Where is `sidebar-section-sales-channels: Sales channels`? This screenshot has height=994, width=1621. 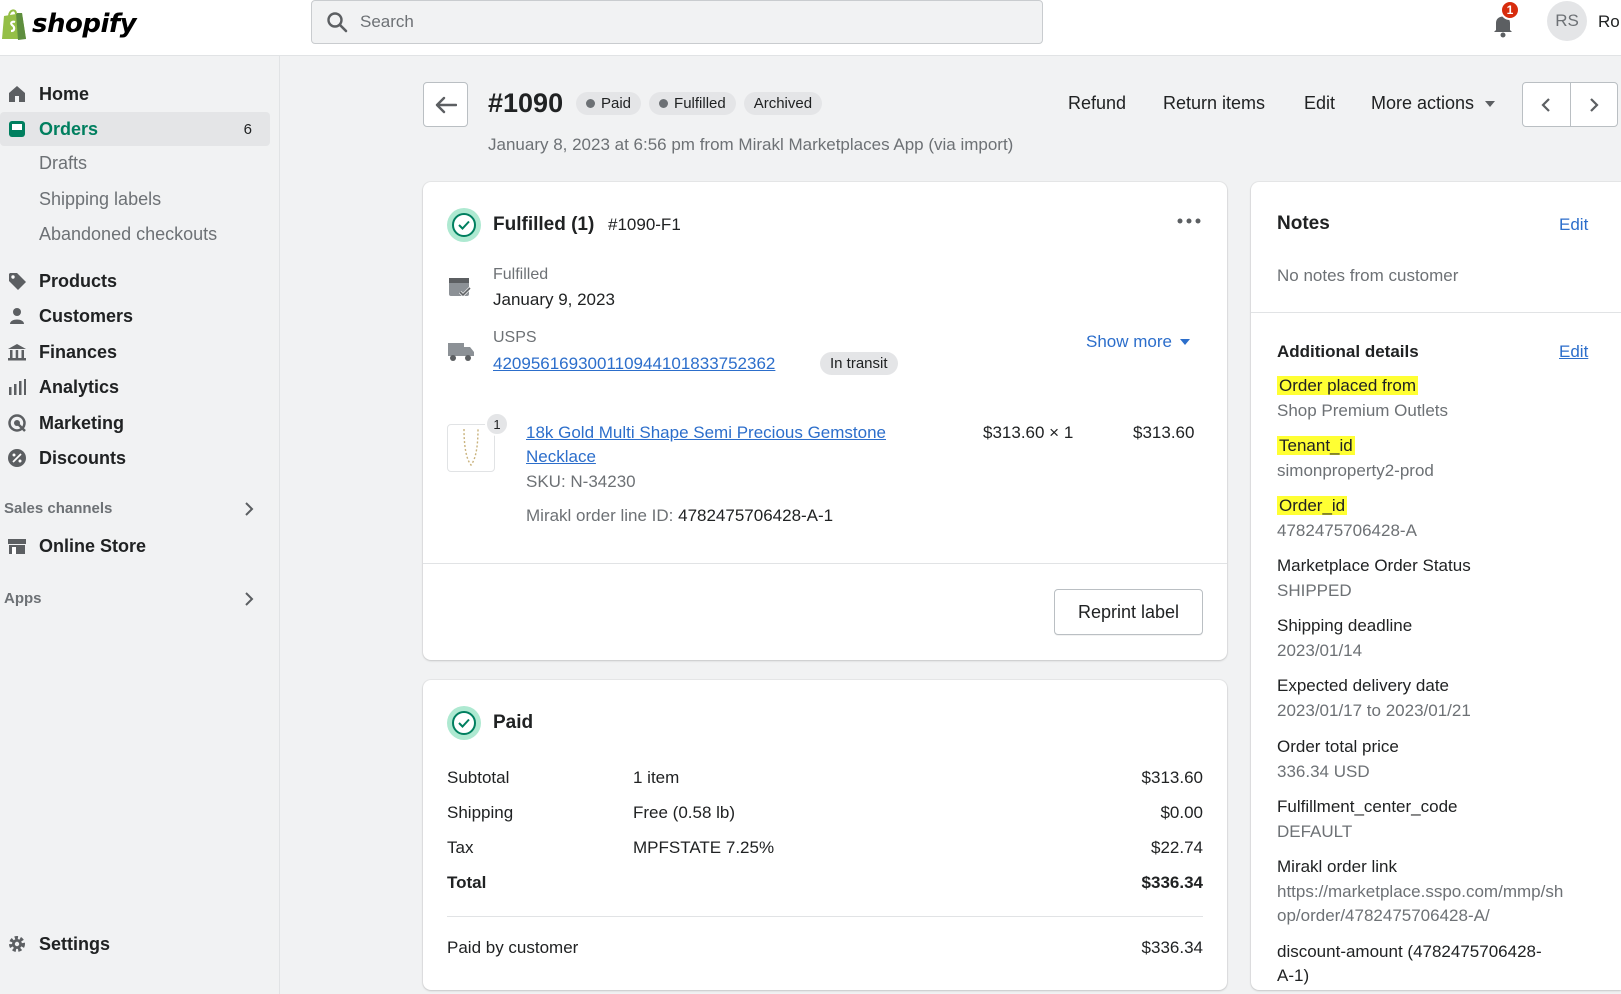 sidebar-section-sales-channels: Sales channels is located at coordinates (129, 508).